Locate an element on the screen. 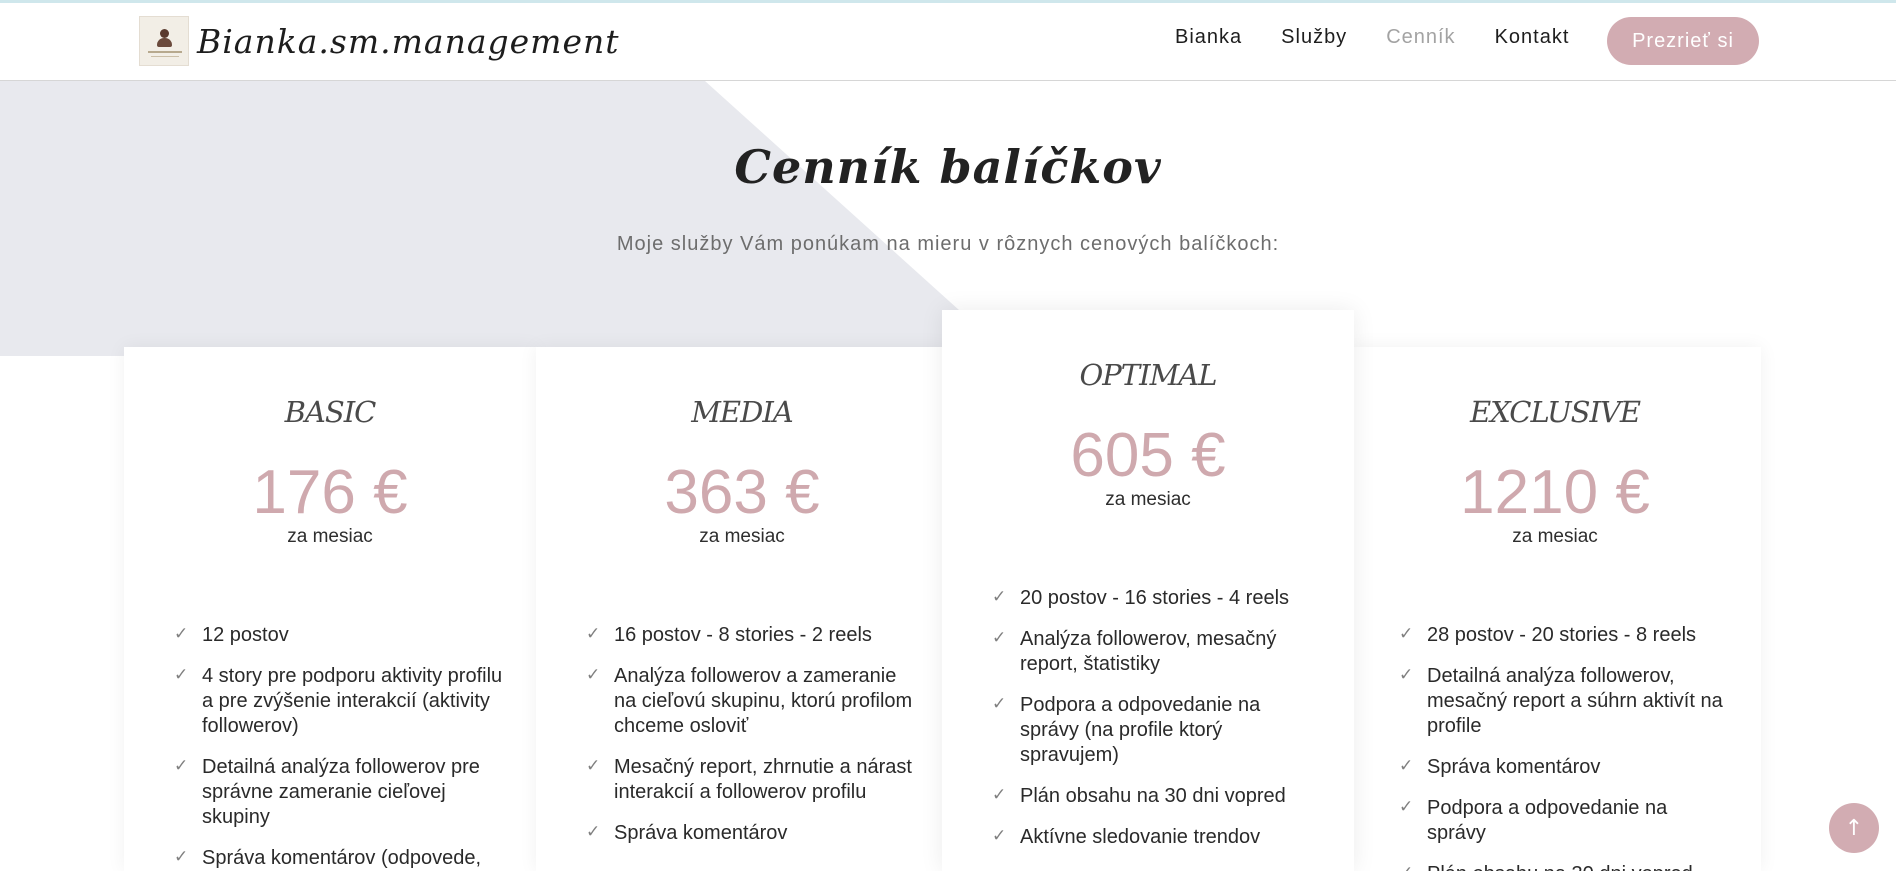  cta-button: Prezrieť si is located at coordinates (1683, 41).